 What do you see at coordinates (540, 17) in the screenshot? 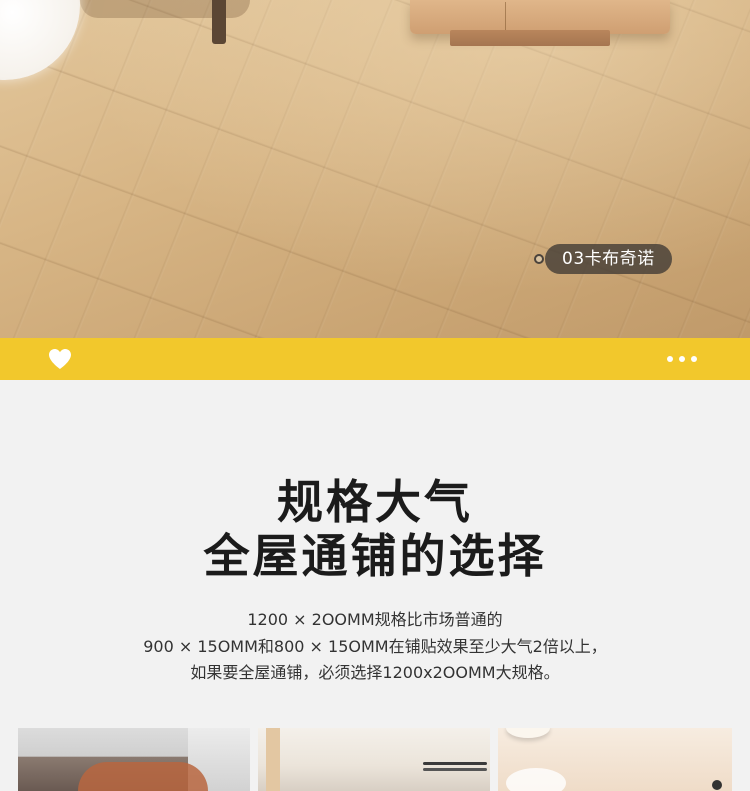
I see `tv-cabinet` at bounding box center [540, 17].